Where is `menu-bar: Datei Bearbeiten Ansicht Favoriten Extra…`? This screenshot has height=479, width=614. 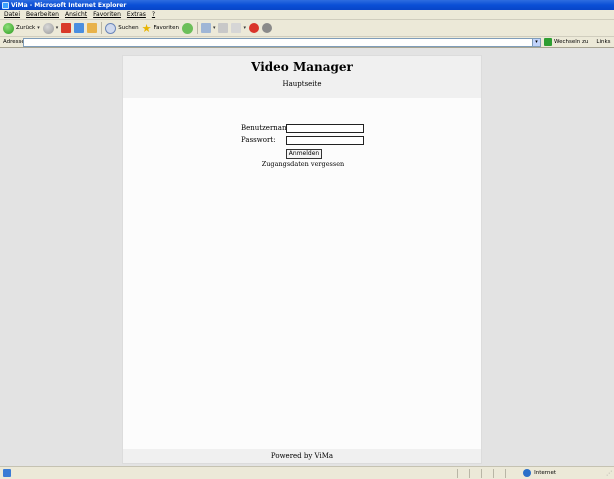
menu-bar: Datei Bearbeiten Ansicht Favoriten Extra… is located at coordinates (307, 15).